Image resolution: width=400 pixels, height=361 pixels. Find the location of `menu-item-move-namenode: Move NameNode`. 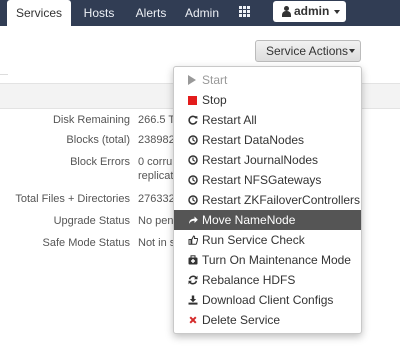

menu-item-move-namenode: Move NameNode is located at coordinates (267, 220).